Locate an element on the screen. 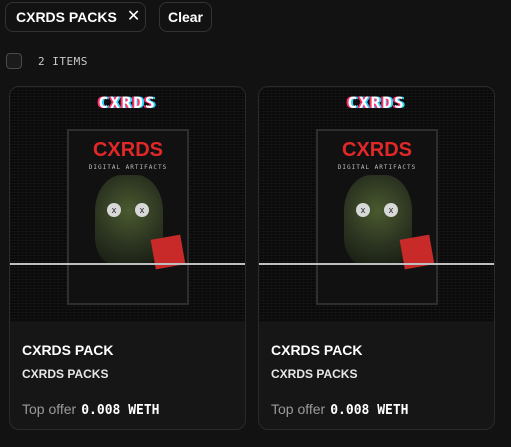 The width and height of the screenshot is (511, 447). select-all-checkbox is located at coordinates (14, 61).